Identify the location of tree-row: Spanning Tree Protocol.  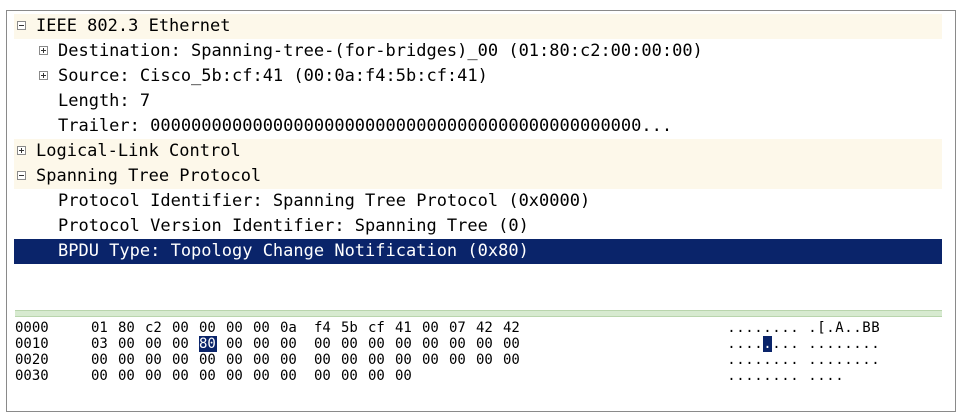
(478, 176).